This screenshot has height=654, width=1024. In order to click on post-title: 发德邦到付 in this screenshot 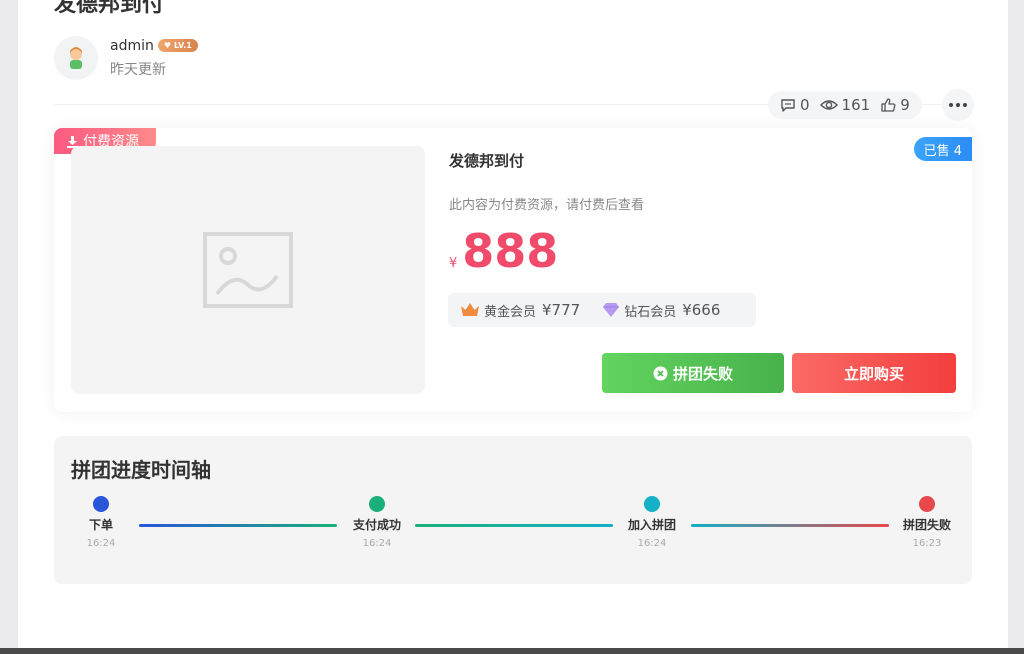, I will do `click(109, 8)`.